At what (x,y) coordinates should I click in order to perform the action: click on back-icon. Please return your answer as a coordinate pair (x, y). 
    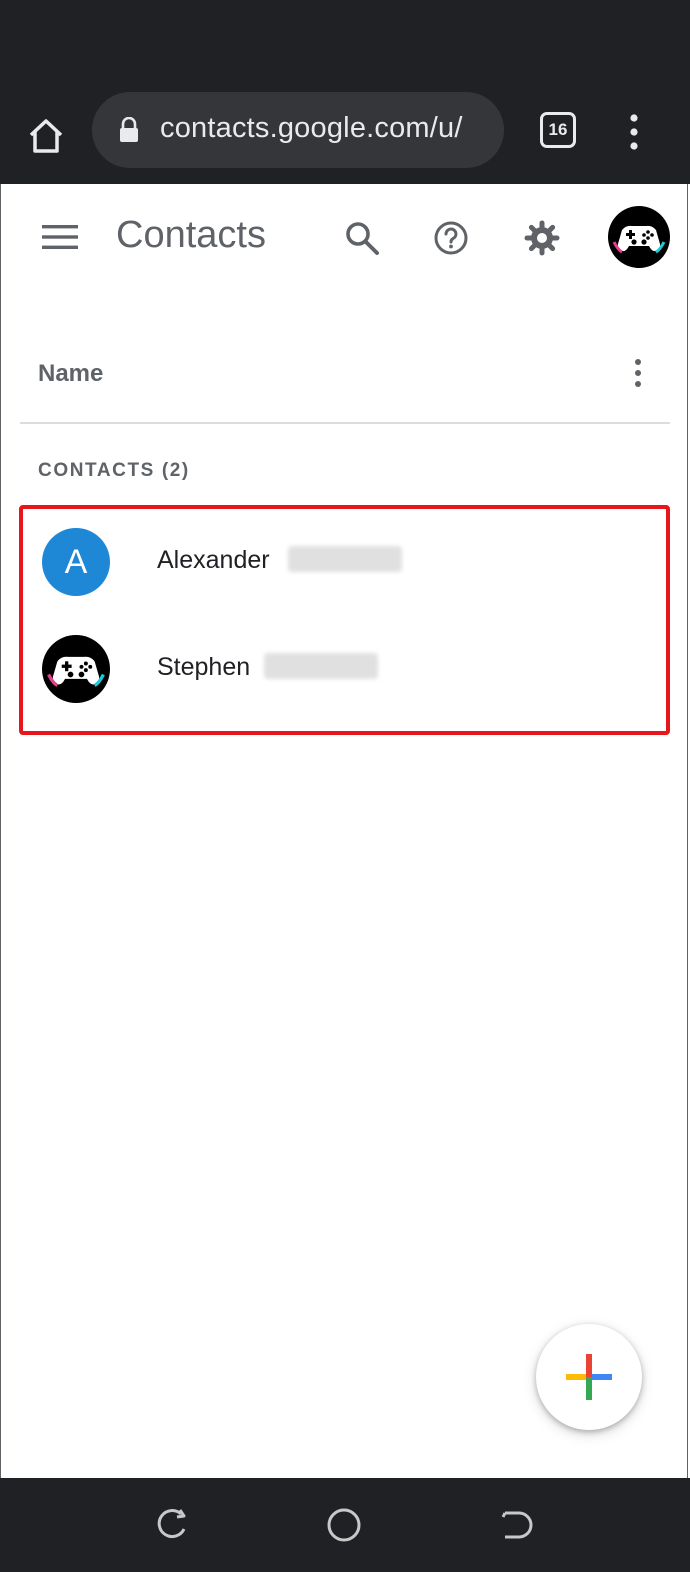
    Looking at the image, I should click on (516, 1525).